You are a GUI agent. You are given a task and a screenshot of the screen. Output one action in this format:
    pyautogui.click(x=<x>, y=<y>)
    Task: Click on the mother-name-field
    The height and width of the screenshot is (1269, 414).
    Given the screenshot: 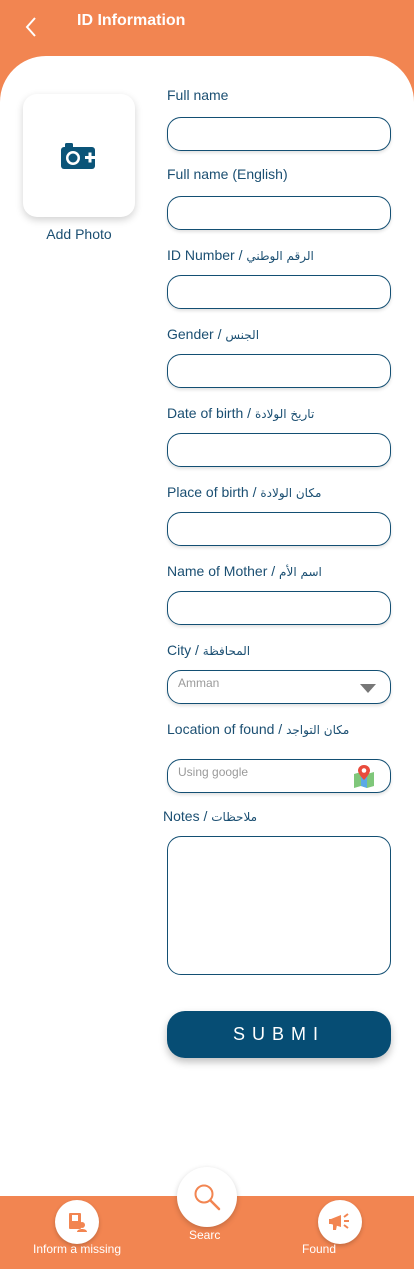 What is the action you would take?
    pyautogui.click(x=279, y=608)
    